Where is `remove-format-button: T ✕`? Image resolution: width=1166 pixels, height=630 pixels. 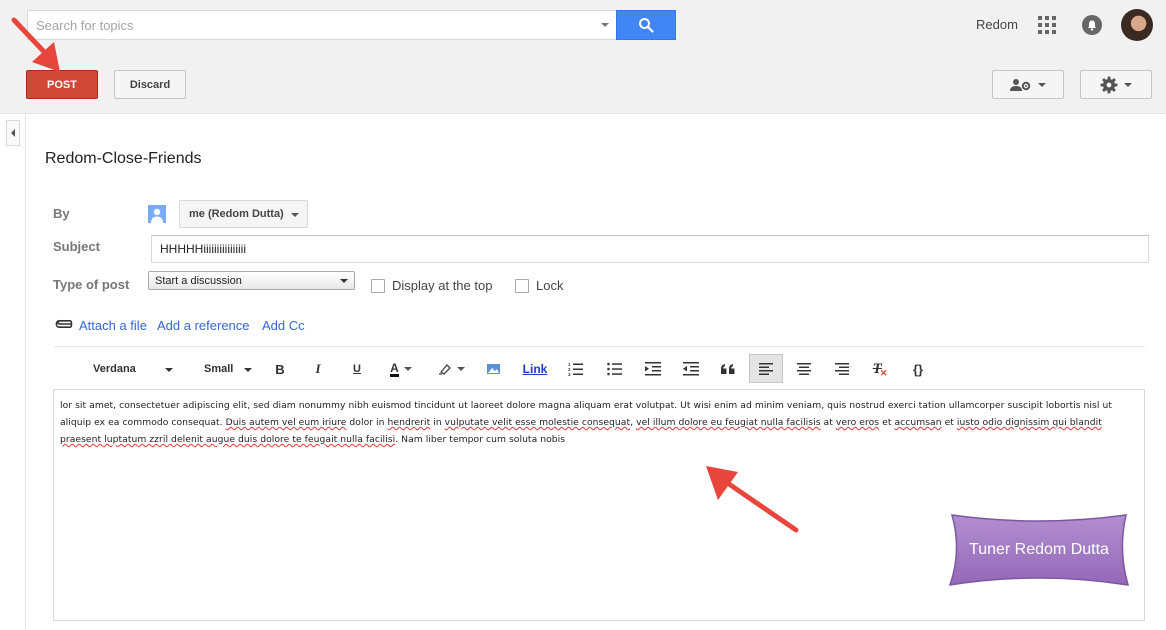
remove-format-button: T ✕ is located at coordinates (880, 369).